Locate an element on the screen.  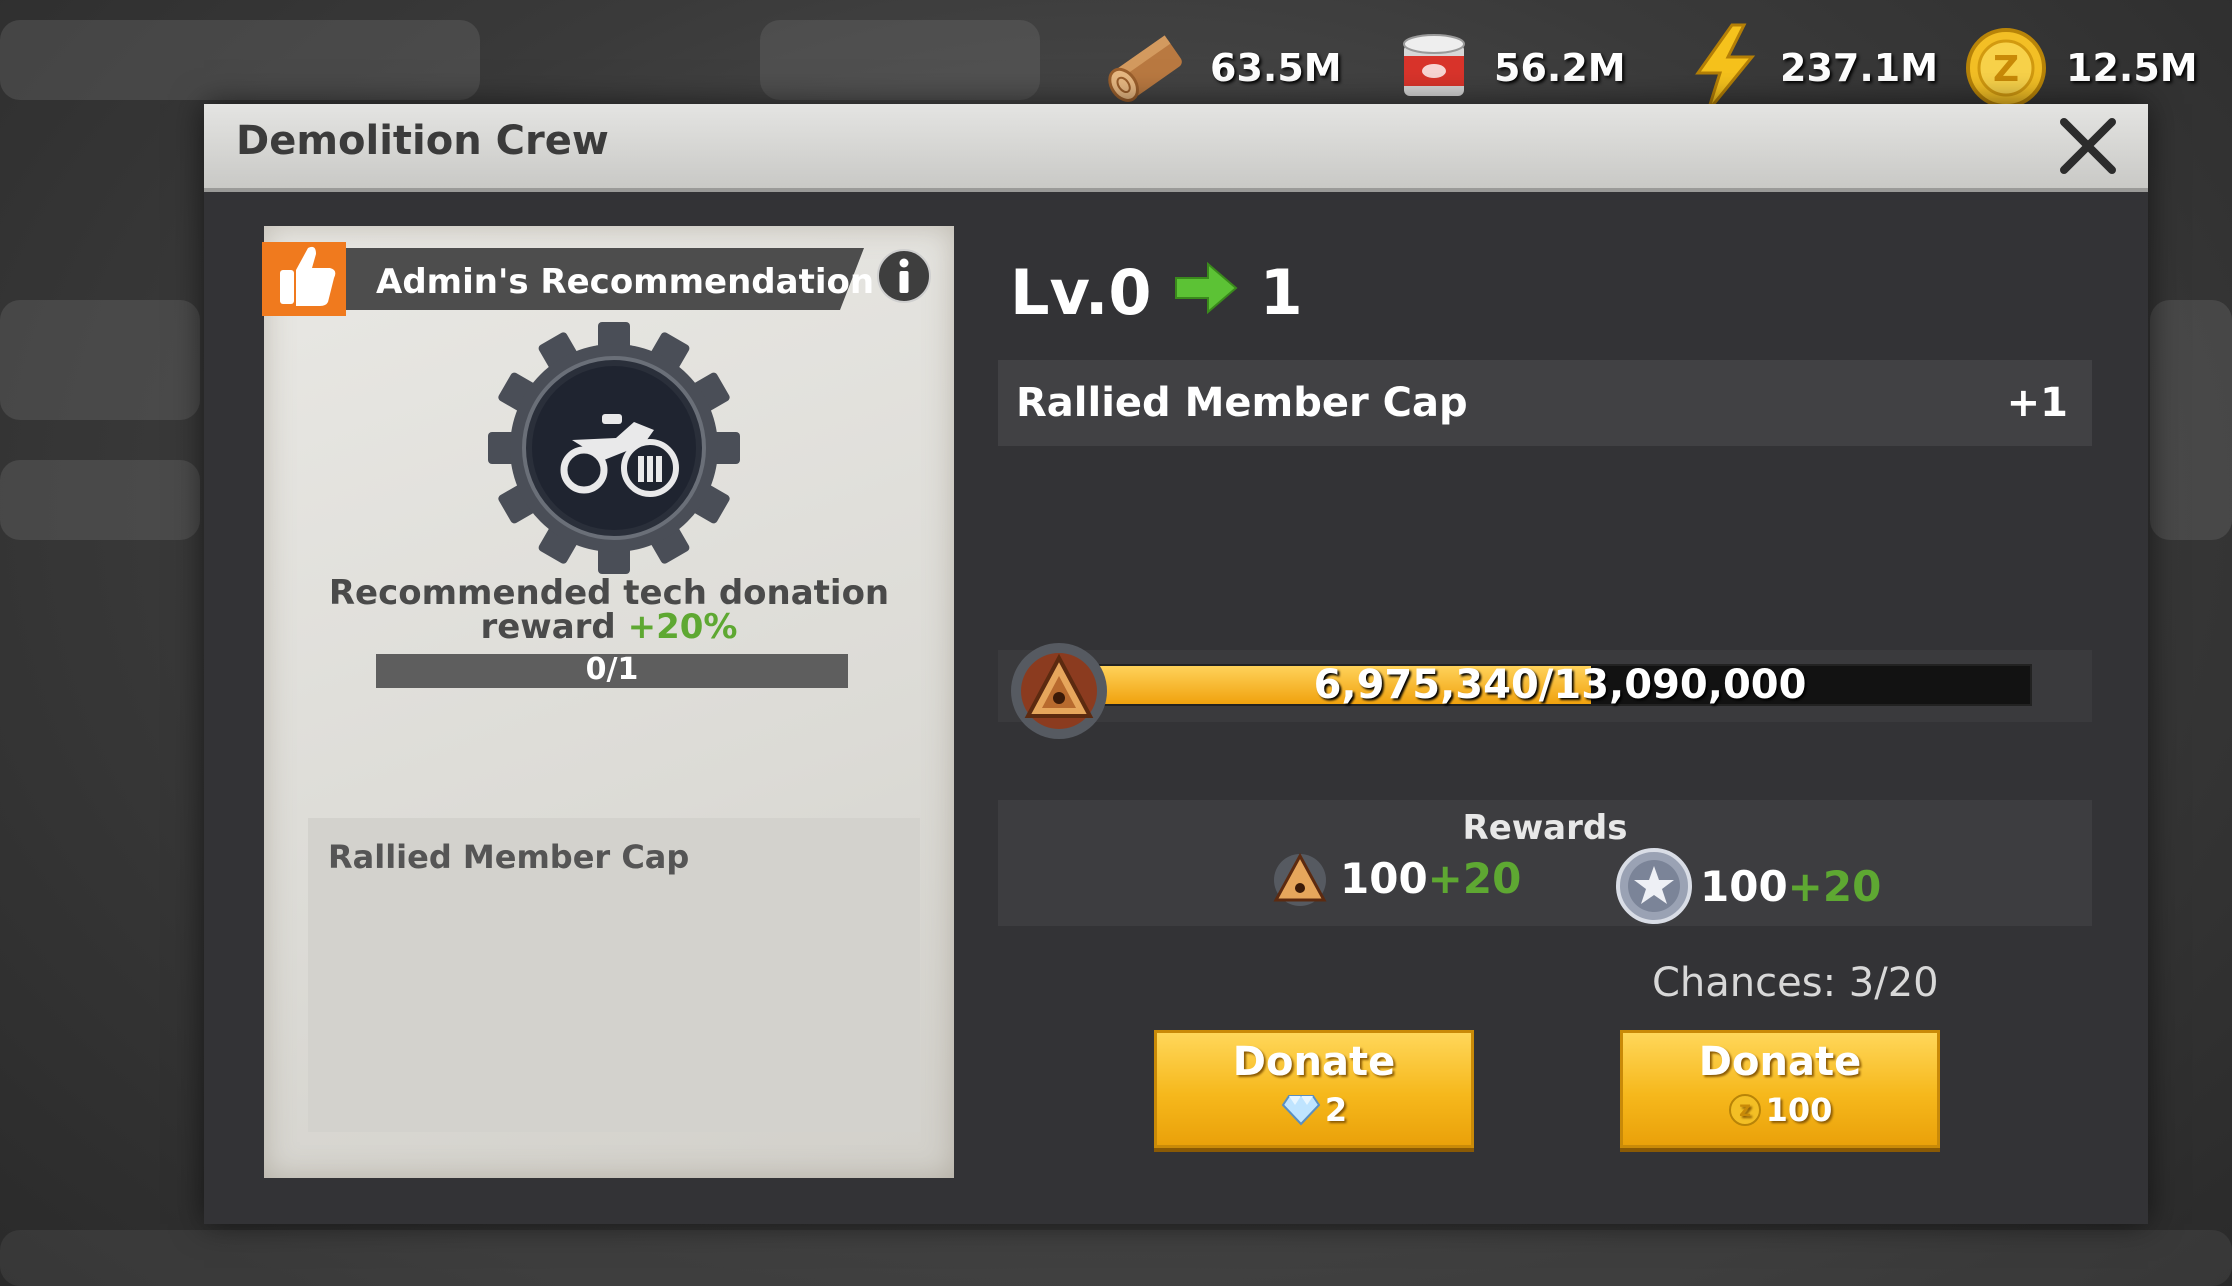
close-button is located at coordinates (2088, 146).